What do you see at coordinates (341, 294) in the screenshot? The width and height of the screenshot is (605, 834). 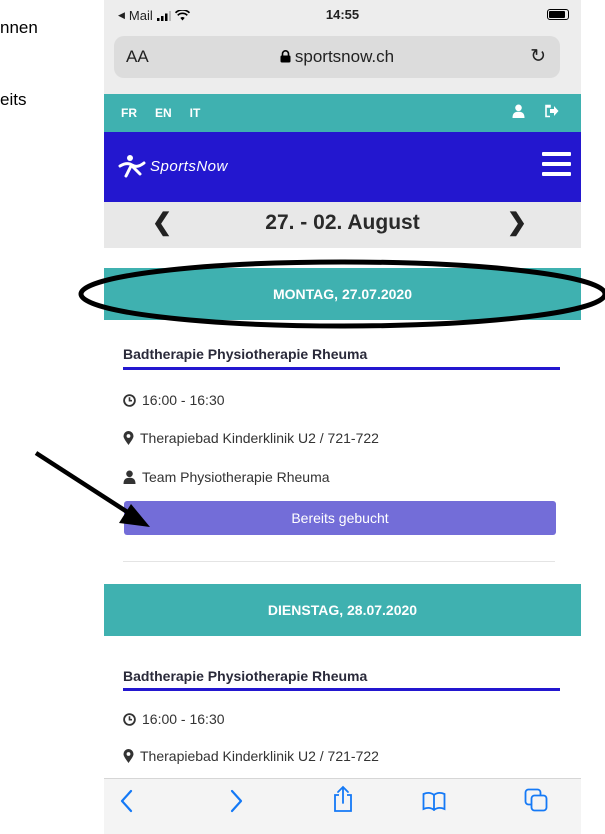 I see `highlight-ellipse` at bounding box center [341, 294].